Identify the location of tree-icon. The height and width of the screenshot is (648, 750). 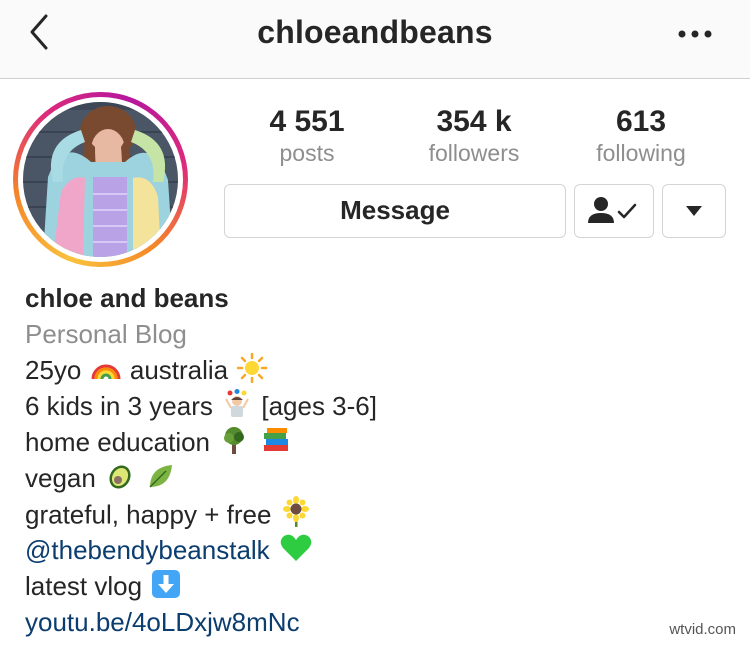
(234, 444).